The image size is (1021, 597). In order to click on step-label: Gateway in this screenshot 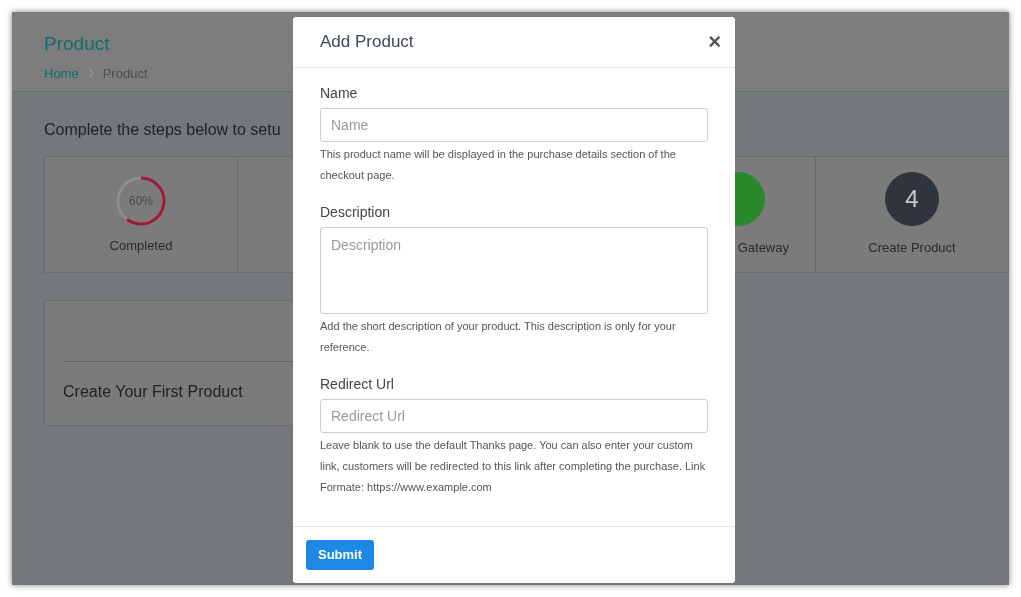, I will do `click(763, 247)`.